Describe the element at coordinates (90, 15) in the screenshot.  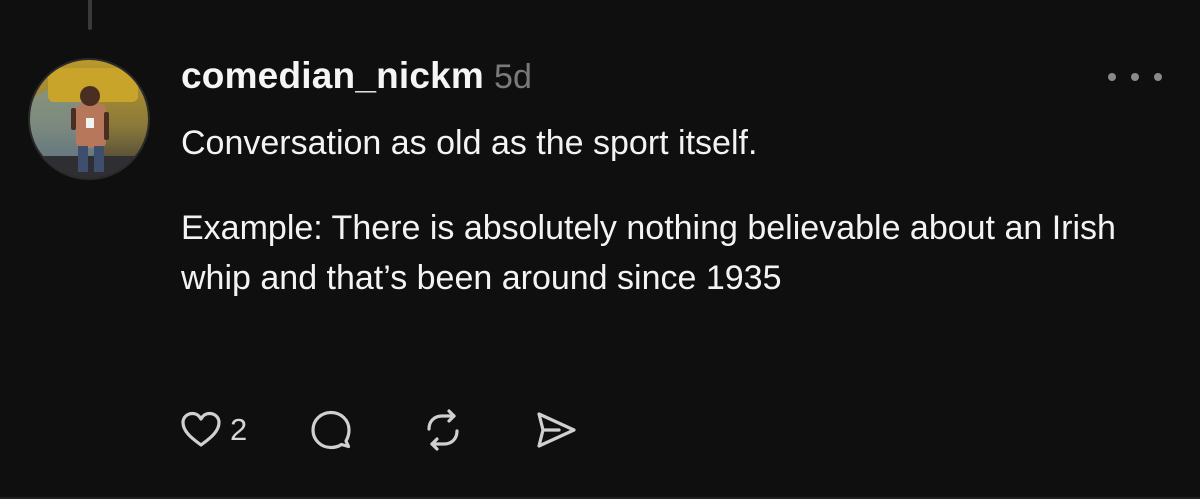
I see `thread-connector-line` at that location.